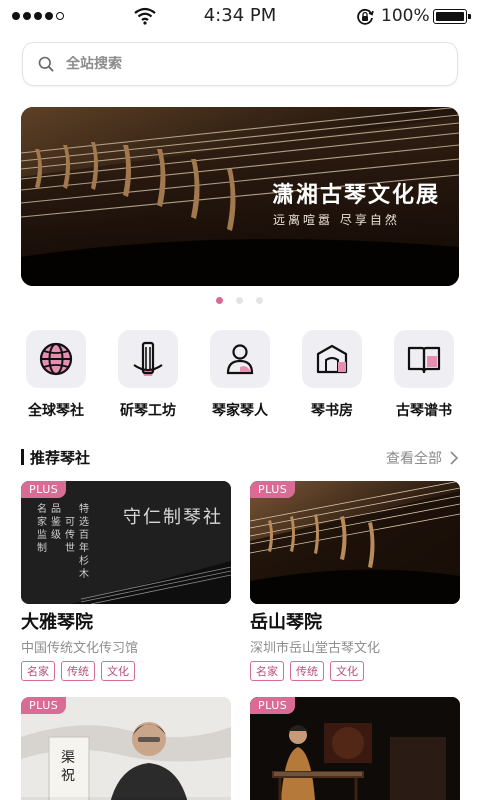 The width and height of the screenshot is (480, 800). What do you see at coordinates (240, 16) in the screenshot?
I see `status-bar: 4:34 PM 100%` at bounding box center [240, 16].